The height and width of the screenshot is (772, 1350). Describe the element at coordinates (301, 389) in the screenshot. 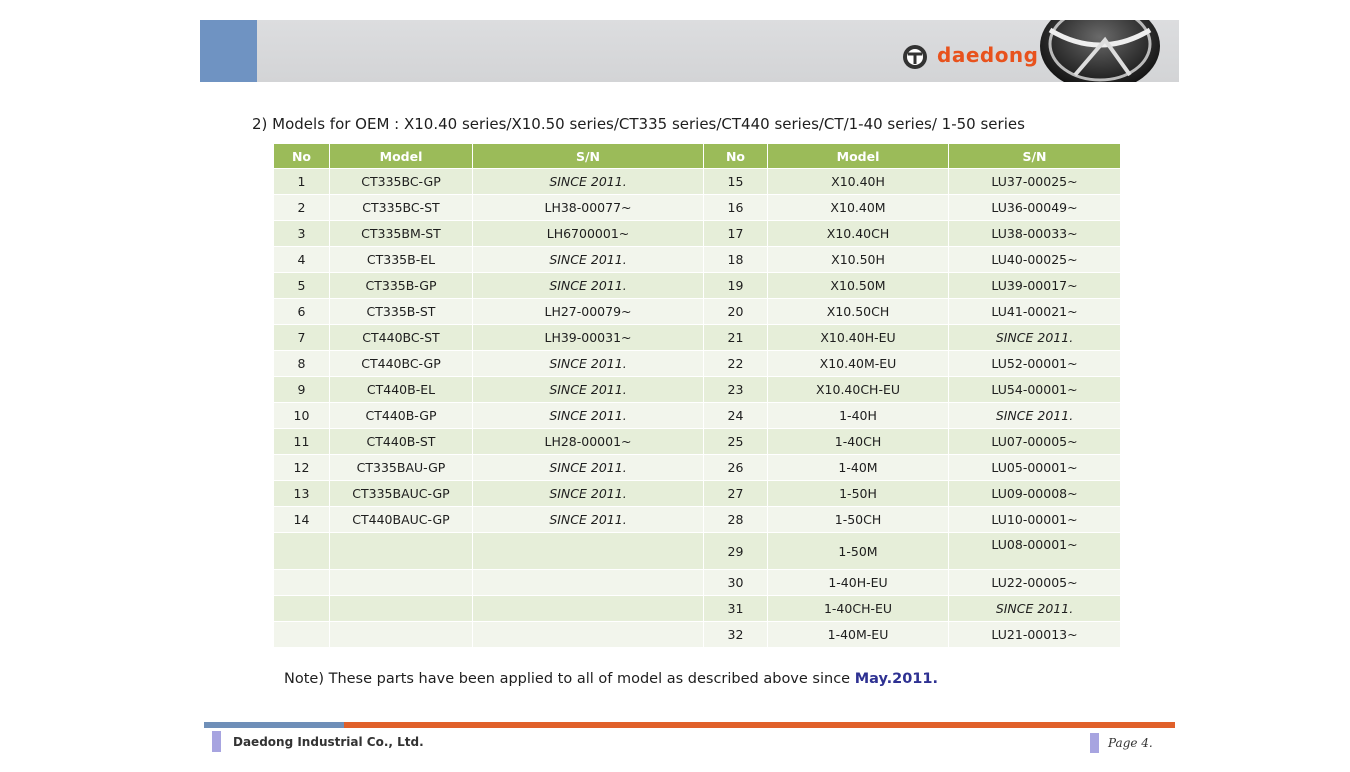

I see `cell-no: 9` at that location.